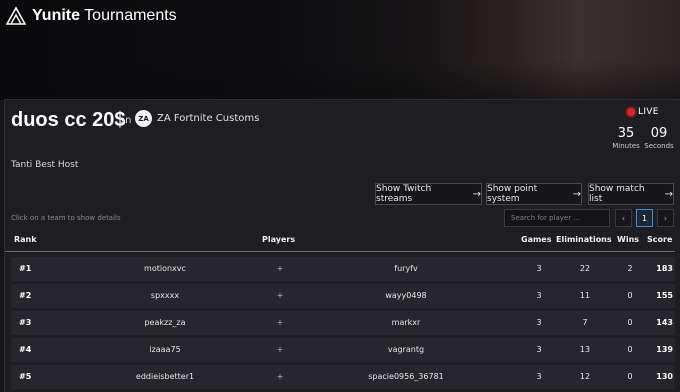 The height and width of the screenshot is (392, 680). I want to click on player-1-cell: eddieisbetter1, so click(165, 376).